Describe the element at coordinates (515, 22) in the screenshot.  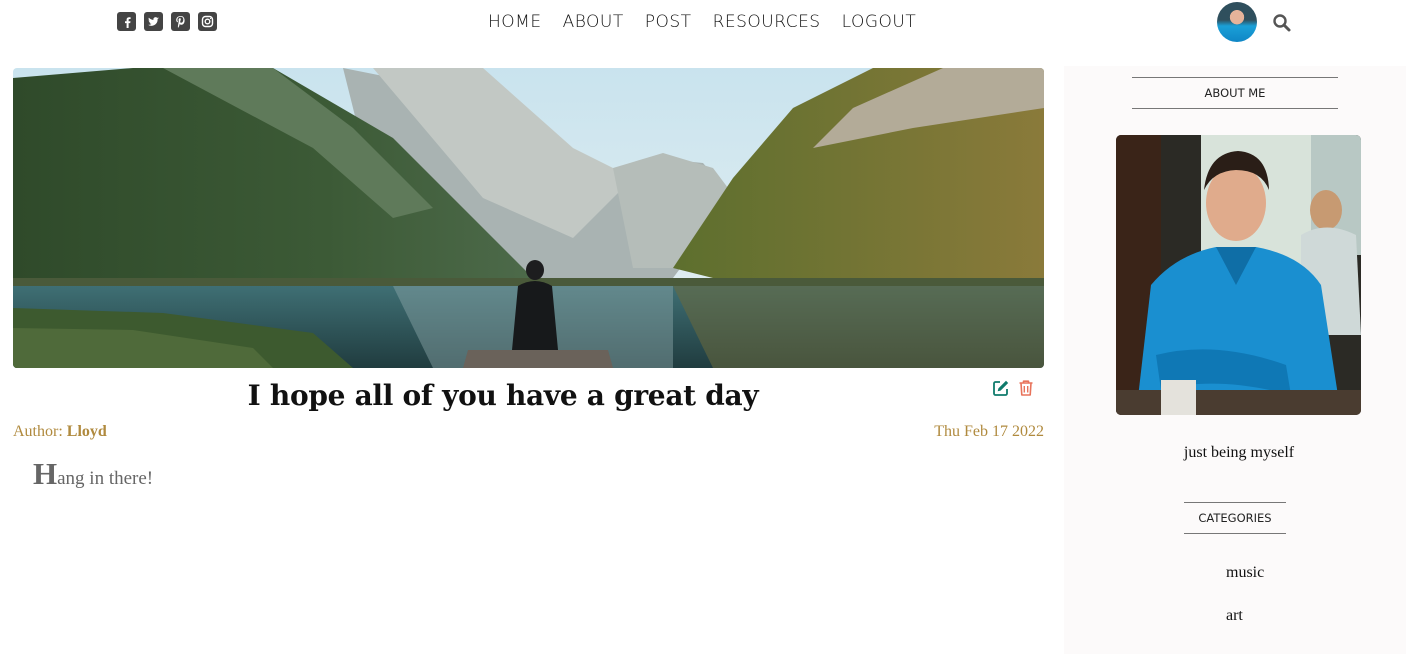
I see `nav-home: HOME` at that location.